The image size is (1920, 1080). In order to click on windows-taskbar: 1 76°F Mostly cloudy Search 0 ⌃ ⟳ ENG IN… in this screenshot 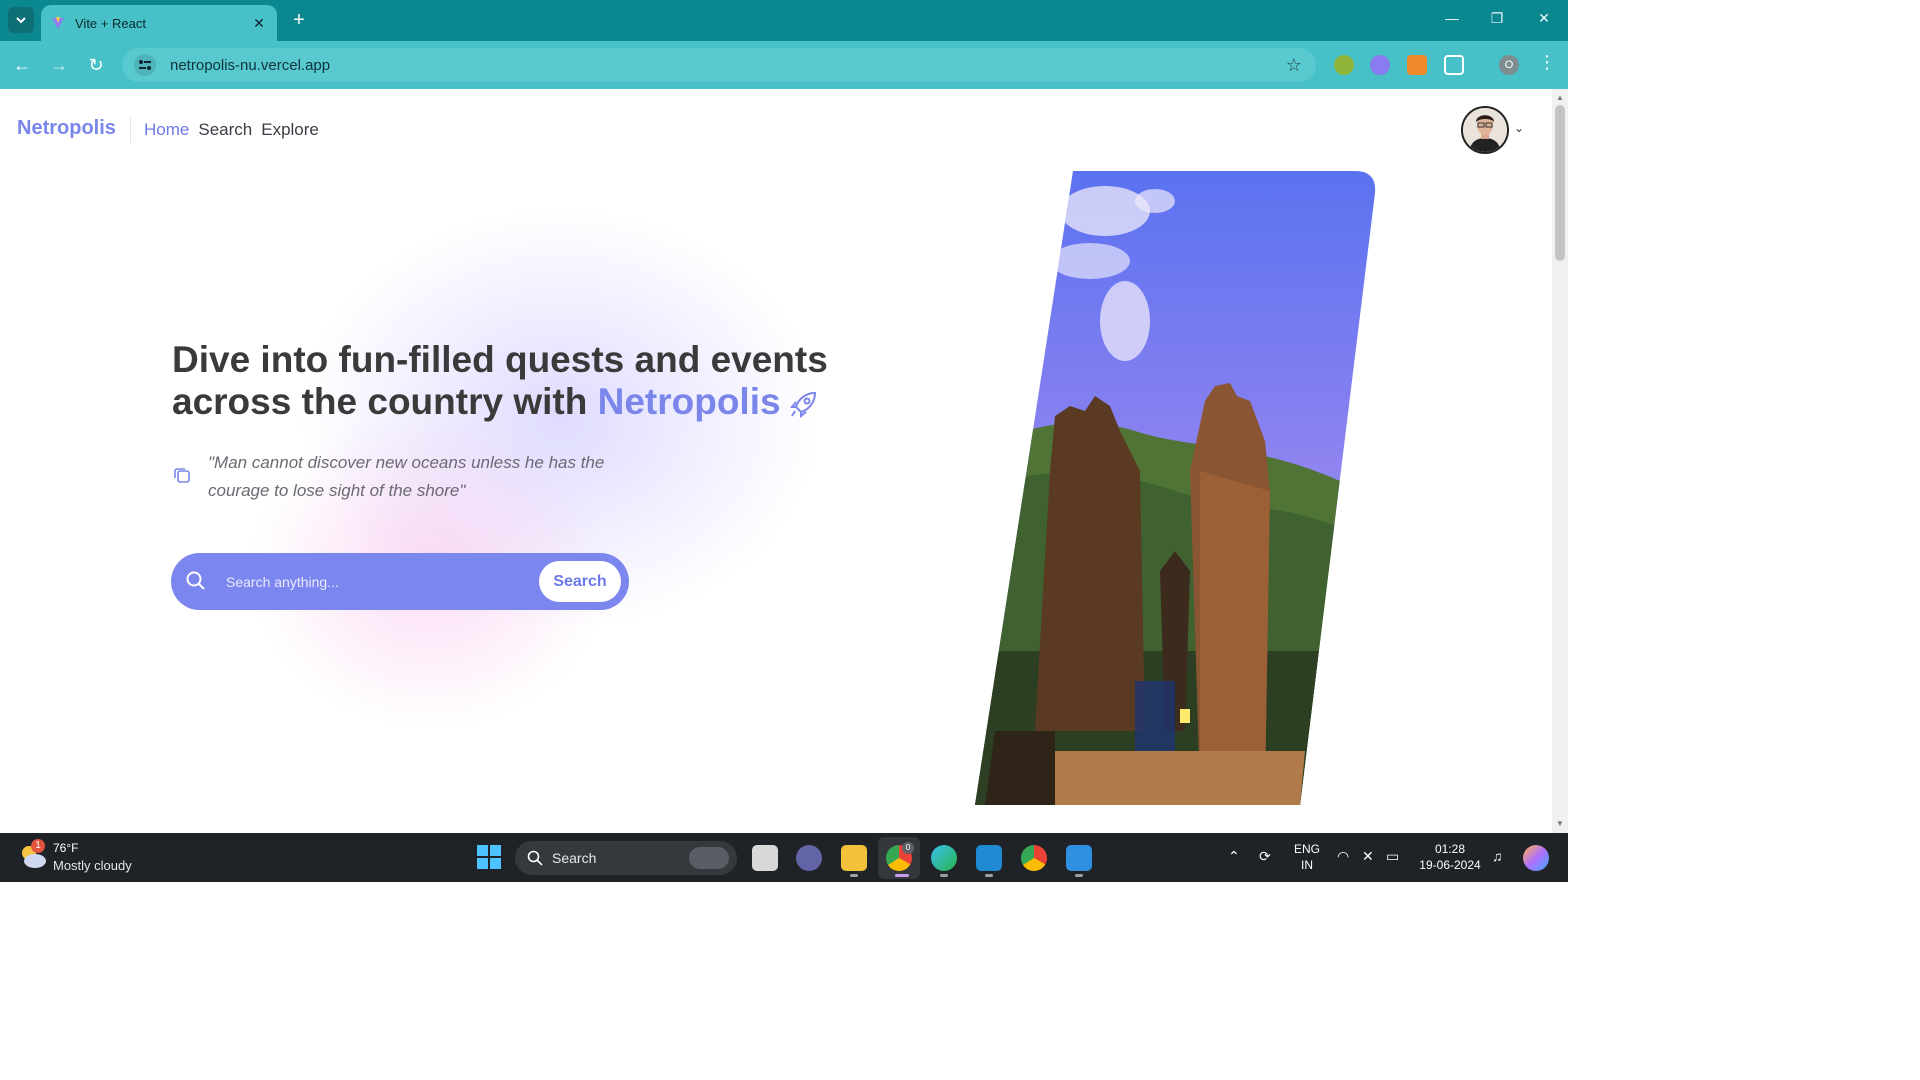, I will do `click(784, 857)`.